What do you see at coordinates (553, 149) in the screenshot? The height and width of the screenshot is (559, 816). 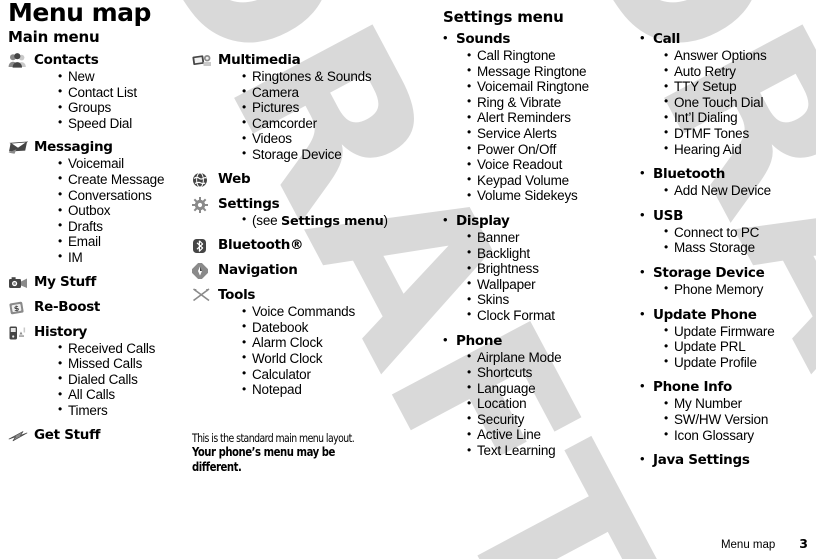 I see `settings-subitem: Power On/Off` at bounding box center [553, 149].